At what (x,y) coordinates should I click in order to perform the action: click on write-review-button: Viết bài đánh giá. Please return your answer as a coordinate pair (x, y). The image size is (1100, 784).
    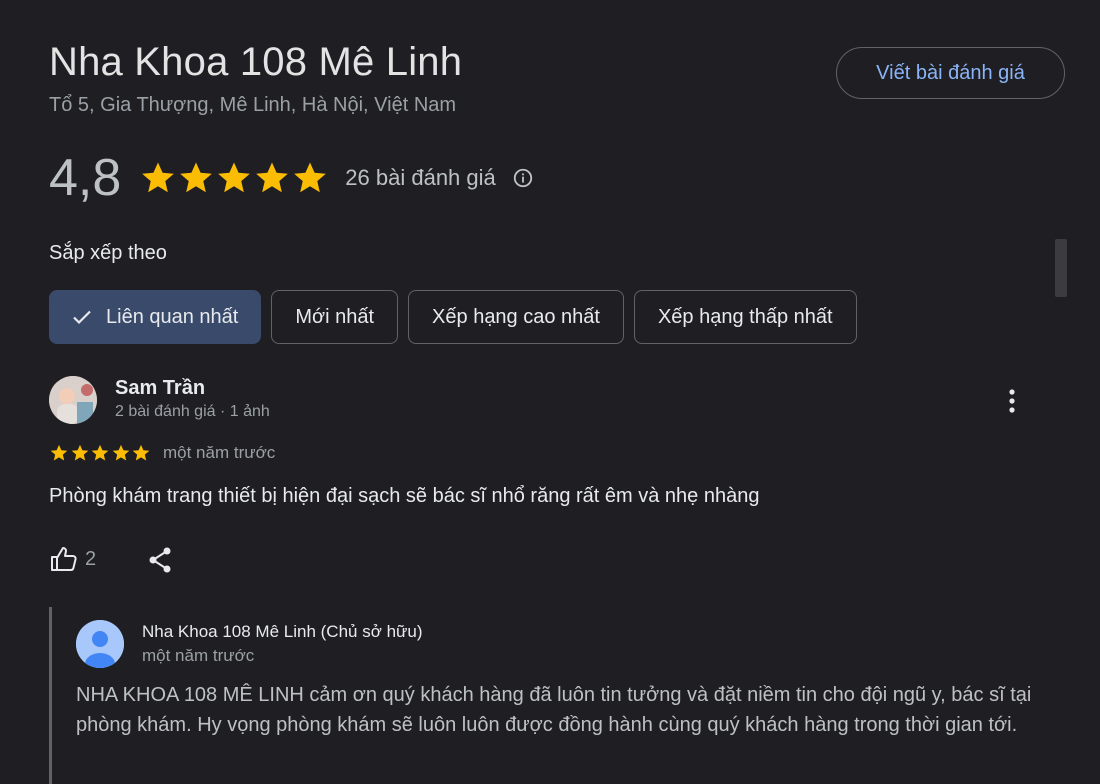
    Looking at the image, I should click on (950, 73).